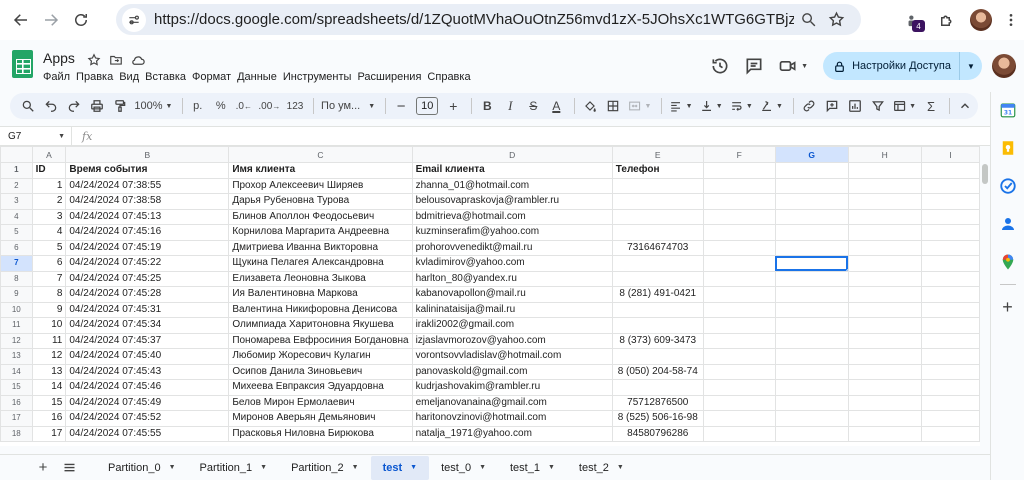 The width and height of the screenshot is (1024, 480). Describe the element at coordinates (971, 66) in the screenshot. I see `share-options-chevron-icon: ▼` at that location.